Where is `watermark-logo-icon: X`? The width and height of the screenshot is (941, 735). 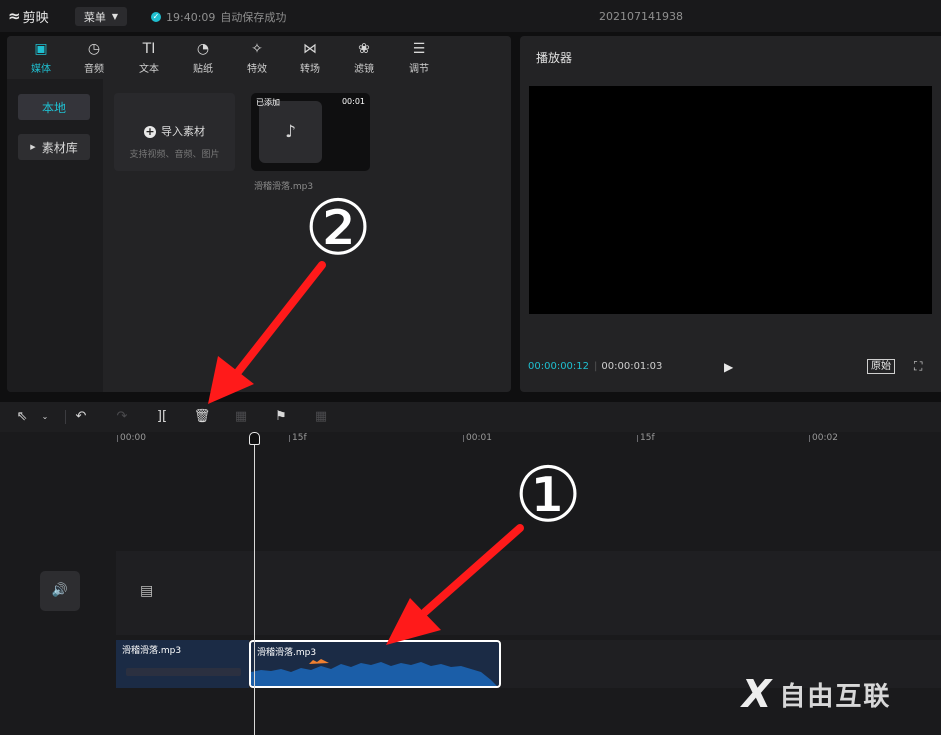
watermark-logo-icon: X is located at coordinates (758, 694).